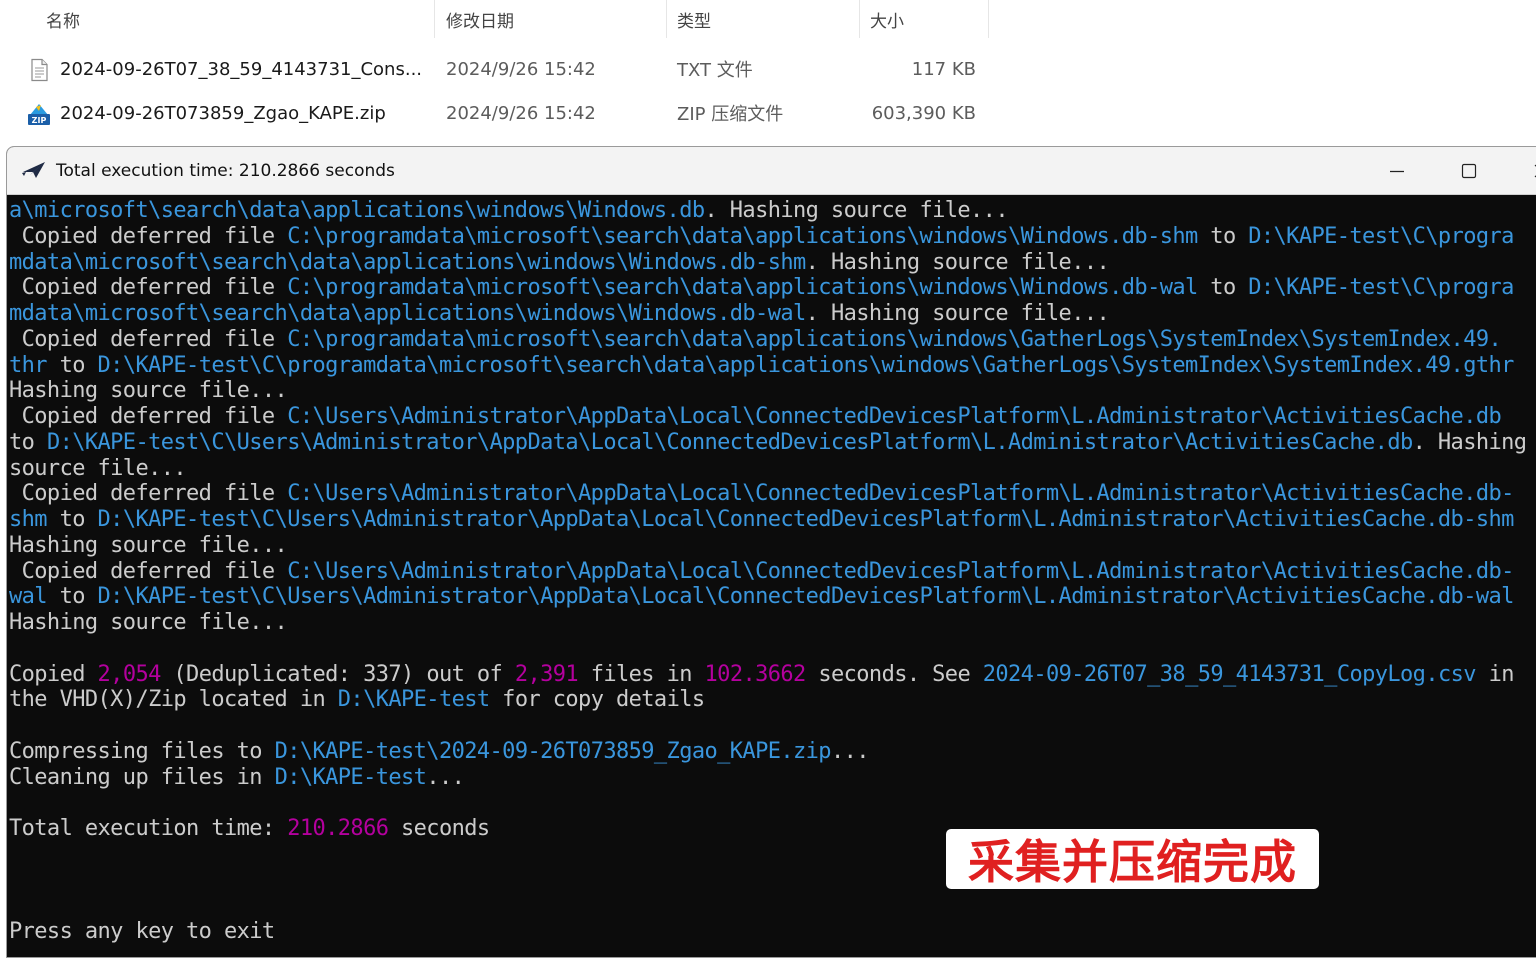 This screenshot has height=958, width=1536. I want to click on console-text: seconds, so click(439, 828).